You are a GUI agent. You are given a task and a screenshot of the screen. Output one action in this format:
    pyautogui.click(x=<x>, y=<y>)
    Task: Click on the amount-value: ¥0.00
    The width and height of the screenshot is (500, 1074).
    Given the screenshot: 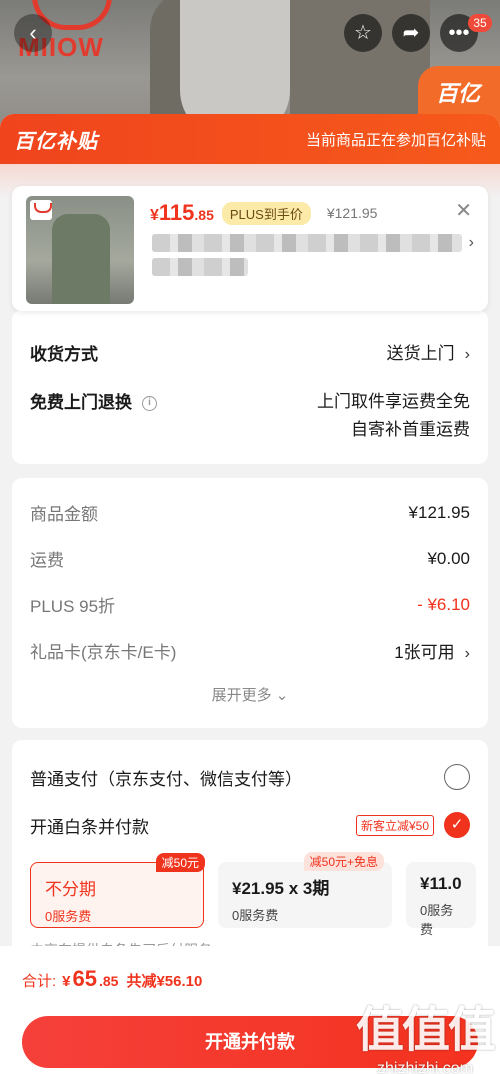 What is the action you would take?
    pyautogui.click(x=448, y=558)
    